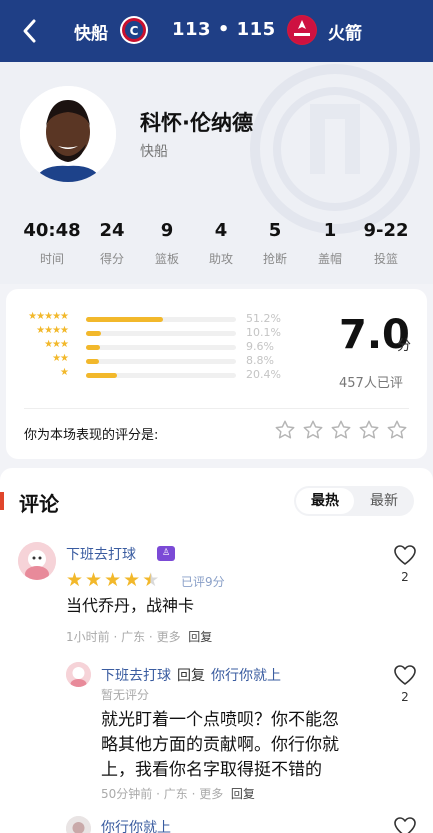  I want to click on rating-percent: 9.6%, so click(260, 346).